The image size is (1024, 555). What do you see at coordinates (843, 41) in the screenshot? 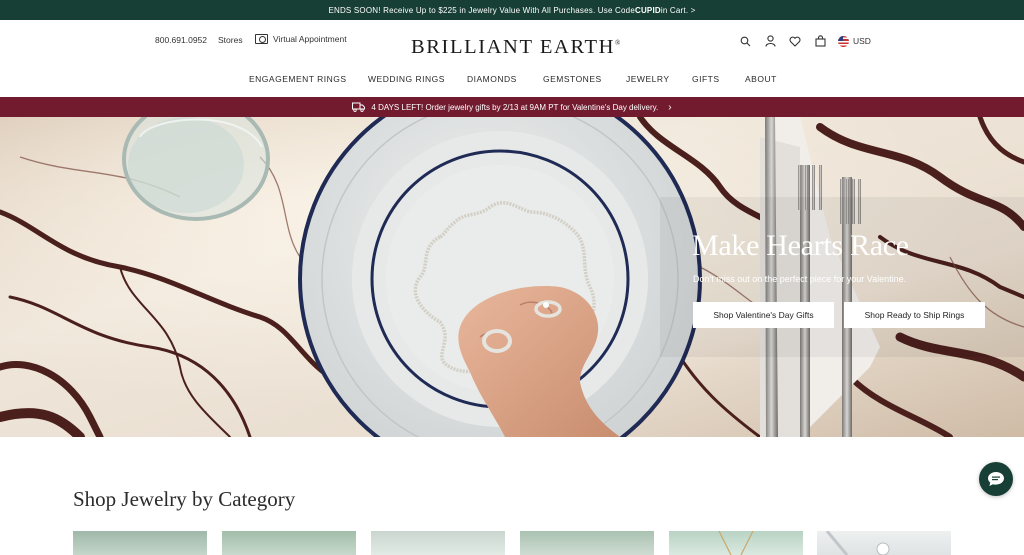
I see `us-flag-icon` at bounding box center [843, 41].